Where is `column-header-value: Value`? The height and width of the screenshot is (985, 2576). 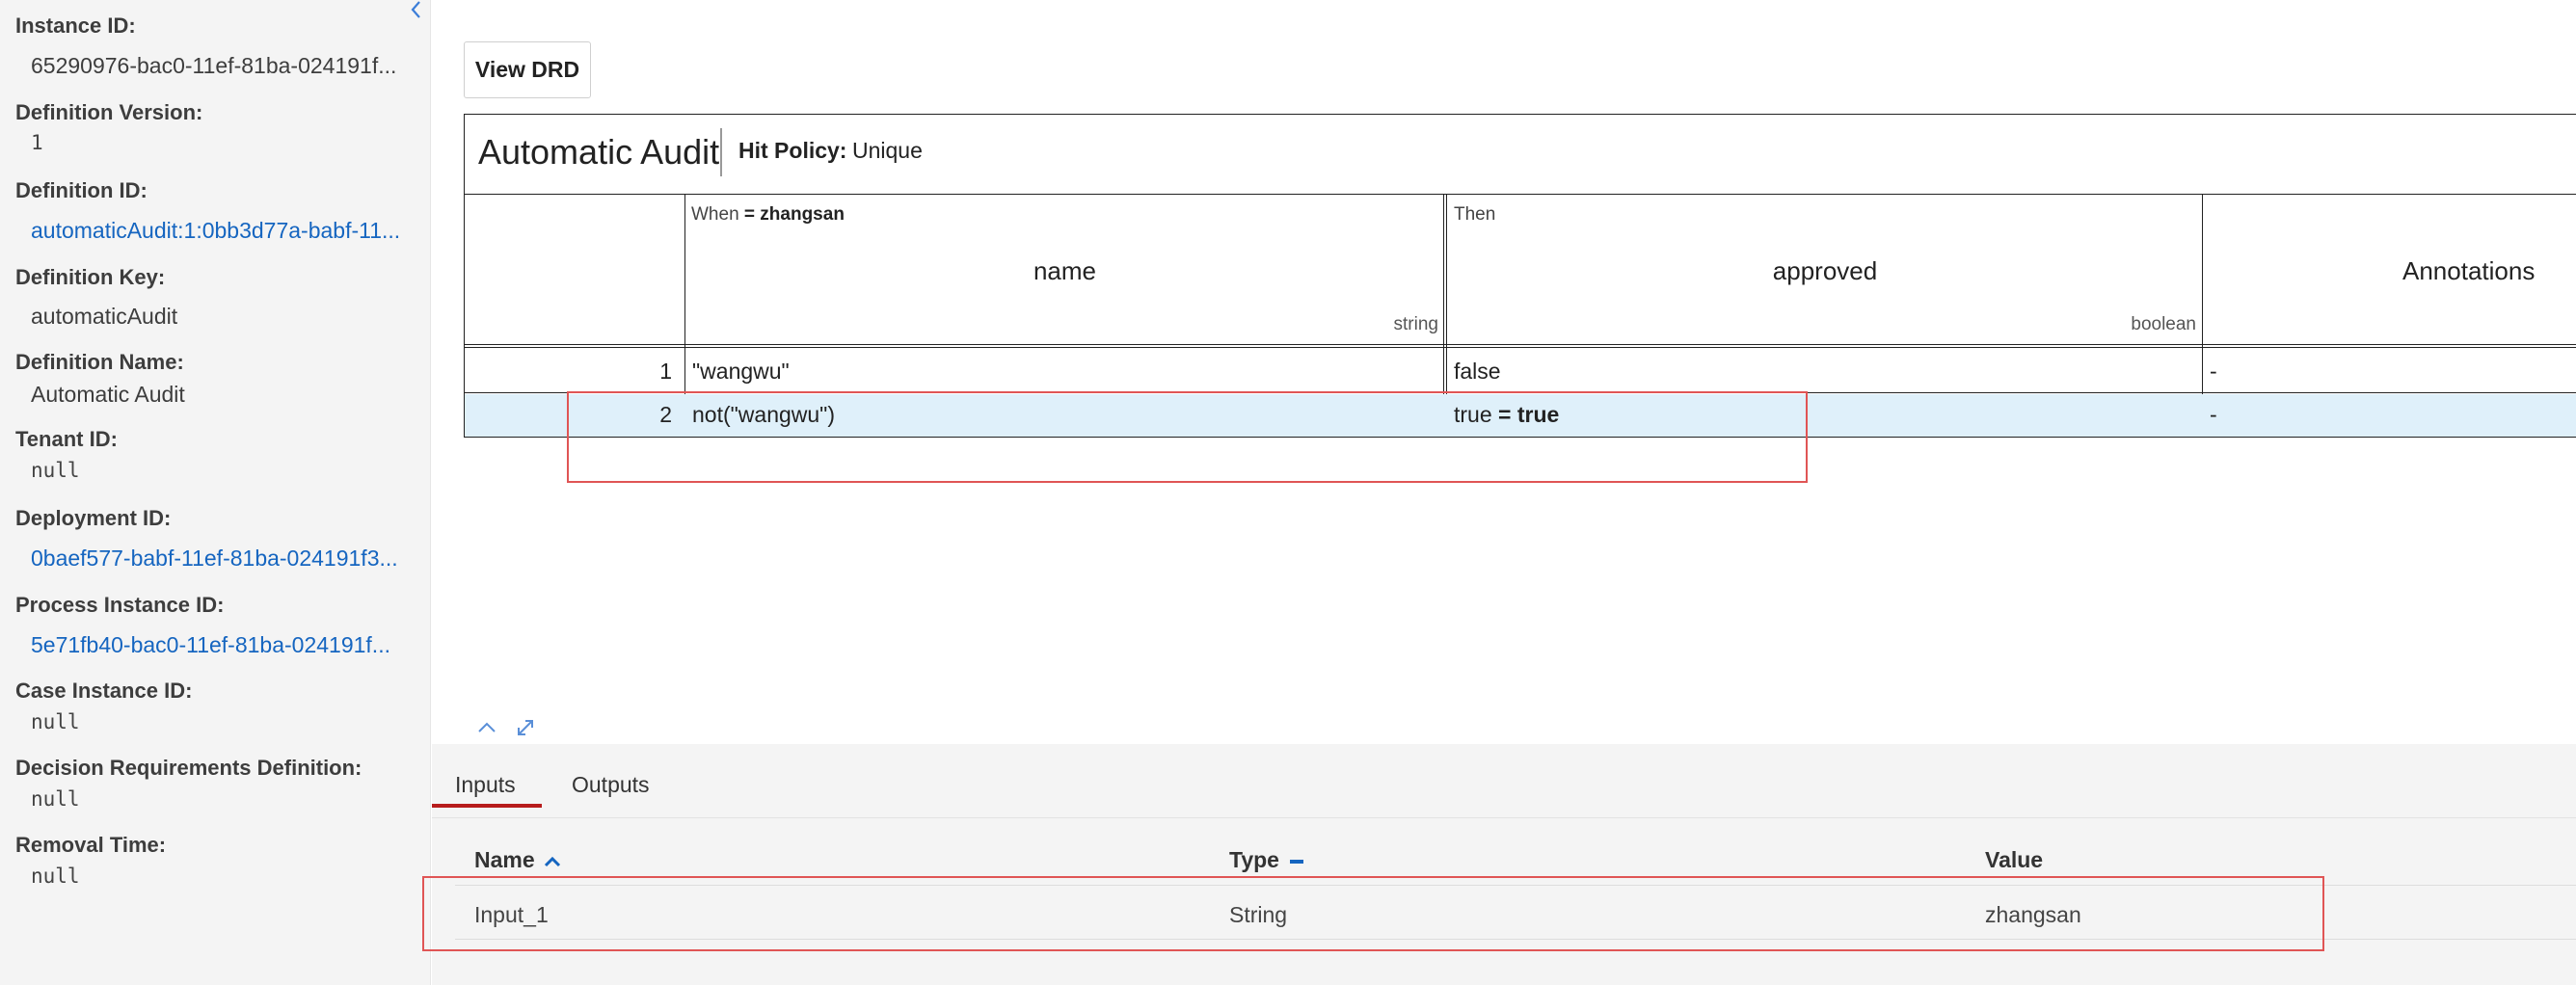 column-header-value: Value is located at coordinates (2014, 860).